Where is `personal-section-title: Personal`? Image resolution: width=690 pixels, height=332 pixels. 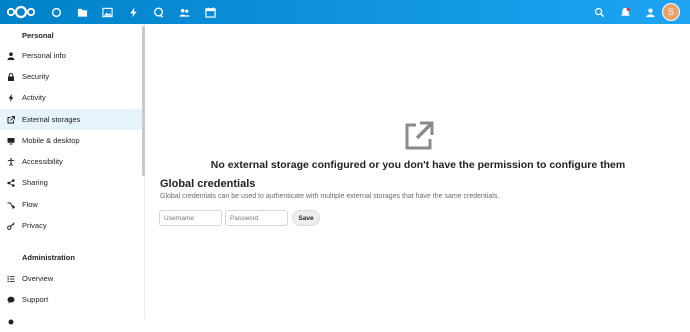 personal-section-title: Personal is located at coordinates (38, 35).